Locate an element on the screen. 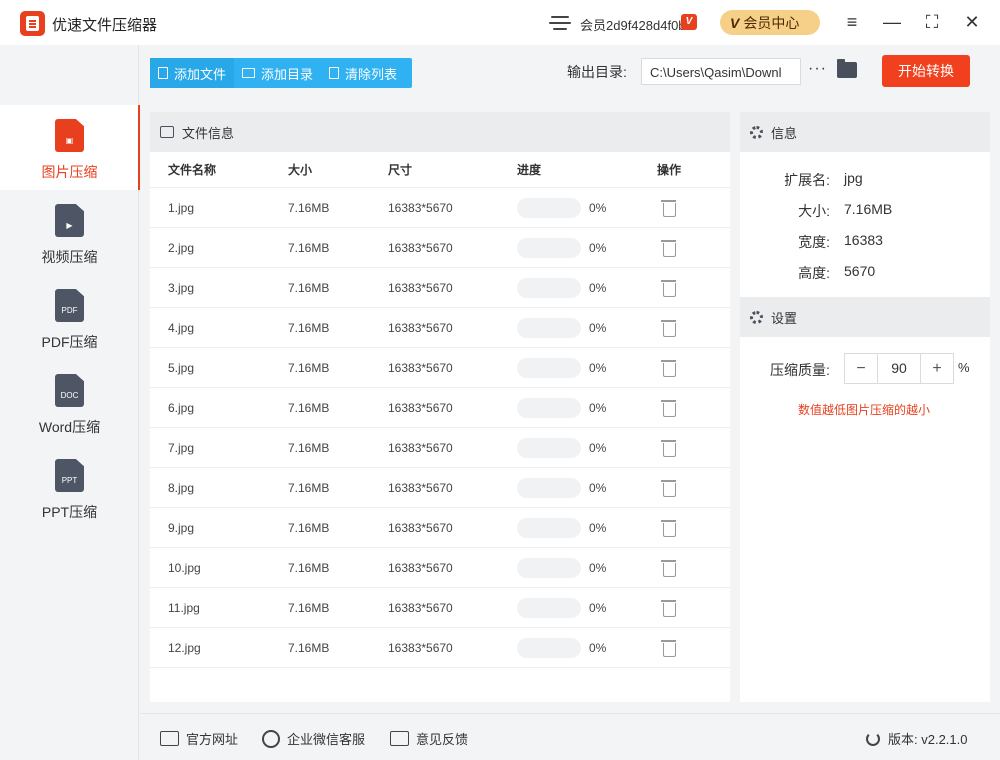  sidebar-item-image: ▣ 图片压缩 is located at coordinates (70, 147).